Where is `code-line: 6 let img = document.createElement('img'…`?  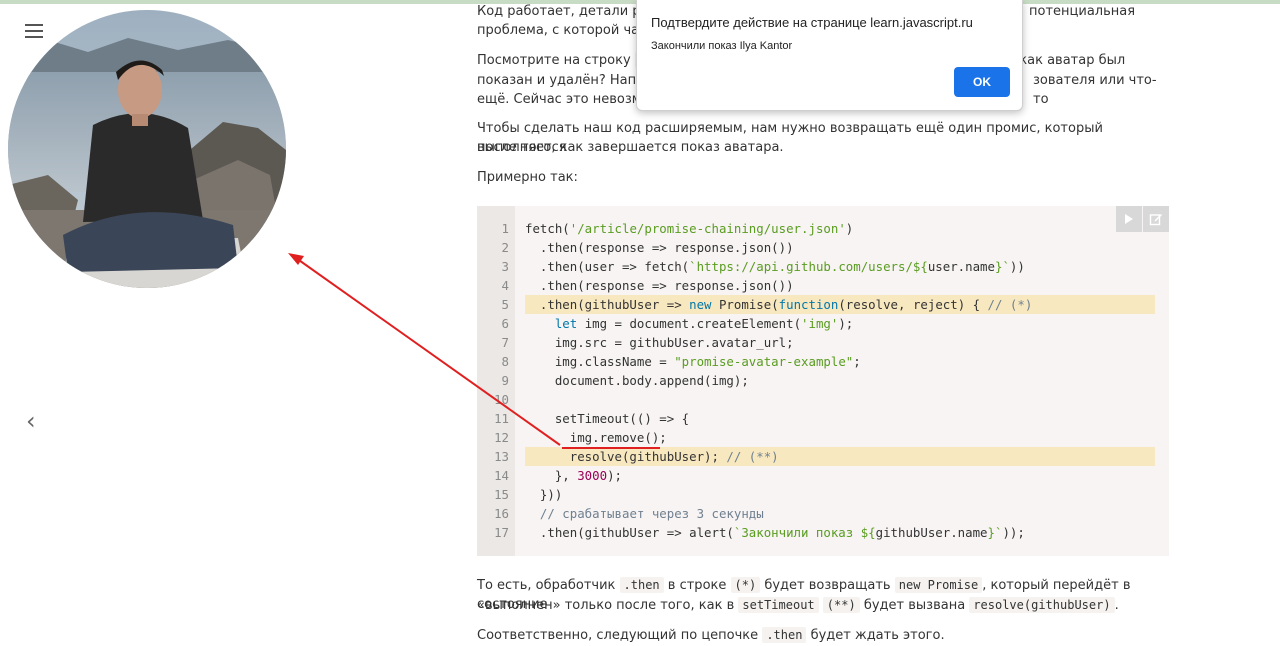
code-line: 6 let img = document.createElement('img'… is located at coordinates (823, 323).